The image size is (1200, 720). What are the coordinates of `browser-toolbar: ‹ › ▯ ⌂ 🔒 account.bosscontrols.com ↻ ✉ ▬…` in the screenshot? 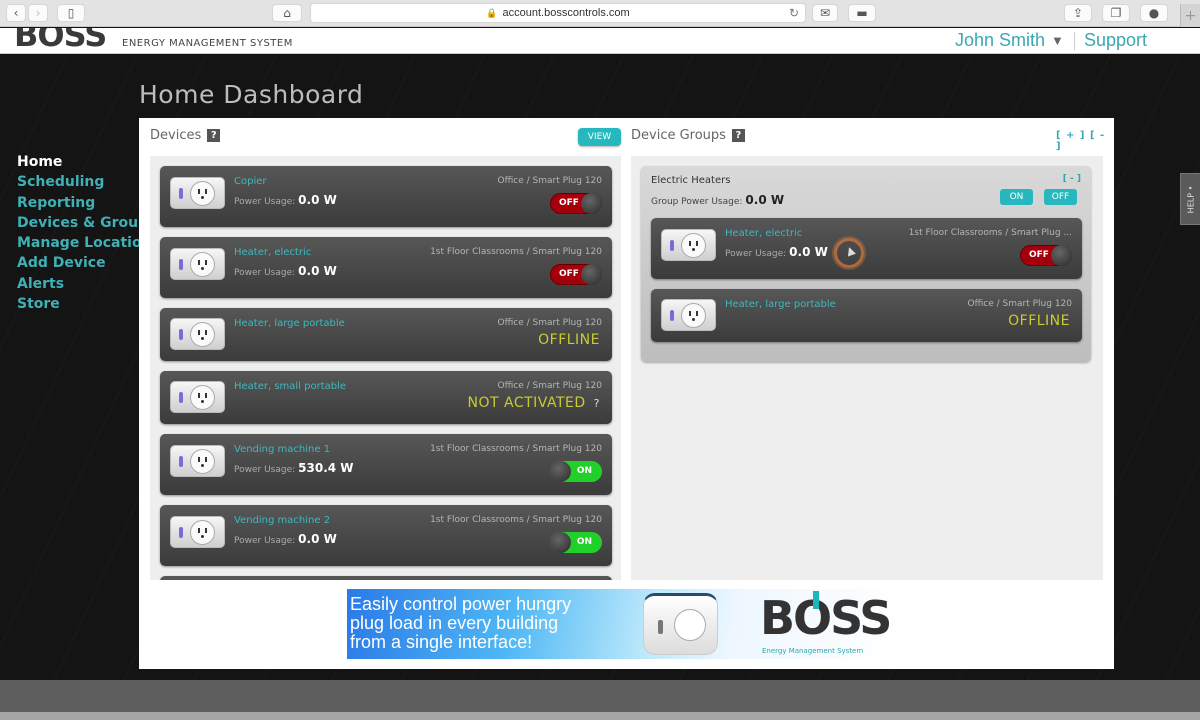 It's located at (600, 13).